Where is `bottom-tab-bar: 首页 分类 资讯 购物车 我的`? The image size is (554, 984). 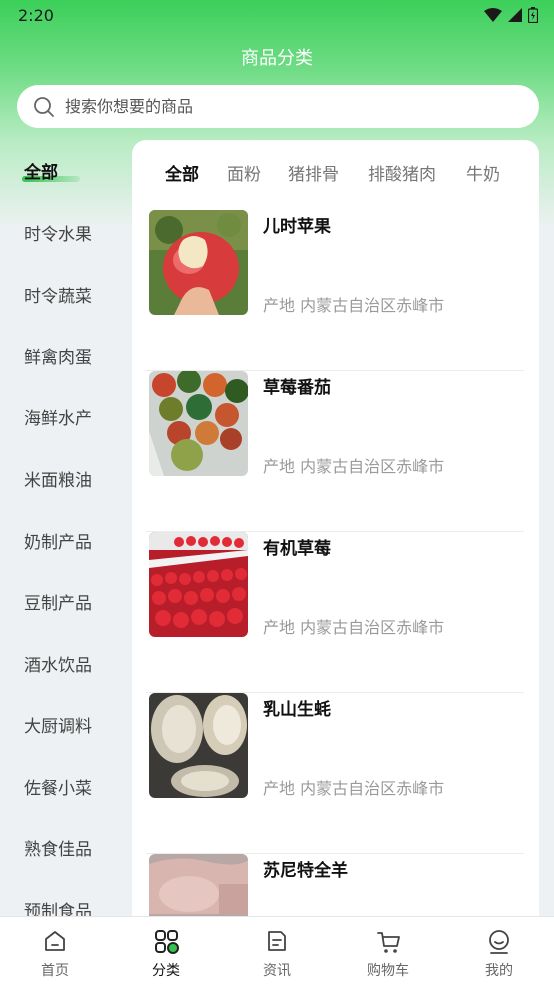 bottom-tab-bar: 首页 分类 资讯 购物车 我的 is located at coordinates (277, 950).